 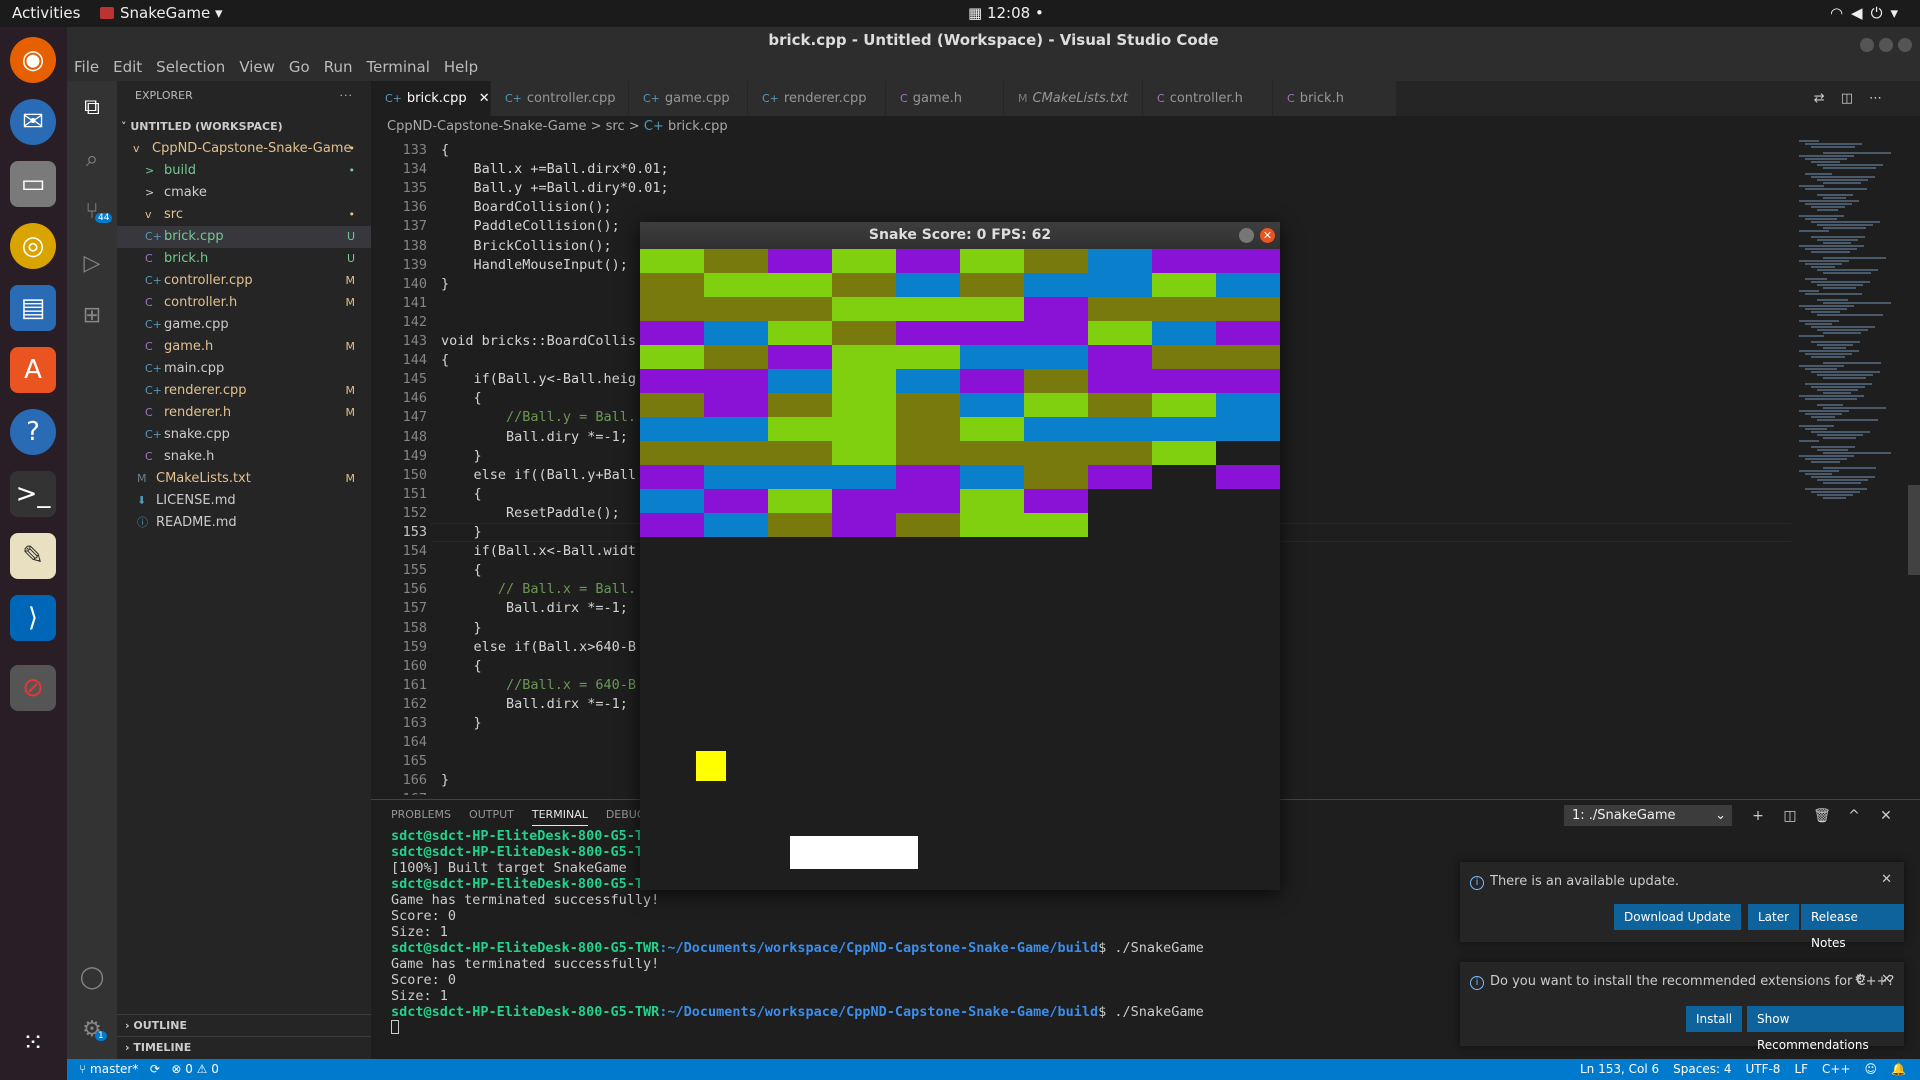 I want to click on search-icon: ⌕, so click(x=92, y=160).